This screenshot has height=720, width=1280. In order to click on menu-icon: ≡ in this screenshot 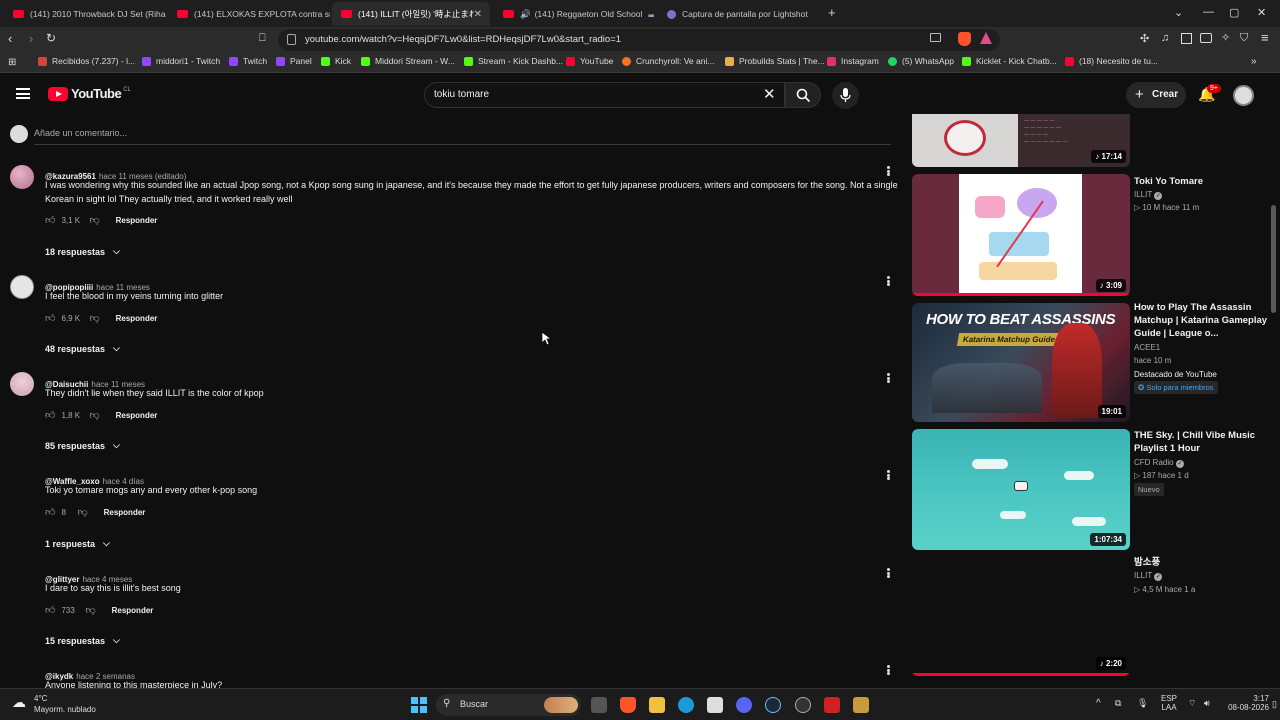, I will do `click(1265, 37)`.